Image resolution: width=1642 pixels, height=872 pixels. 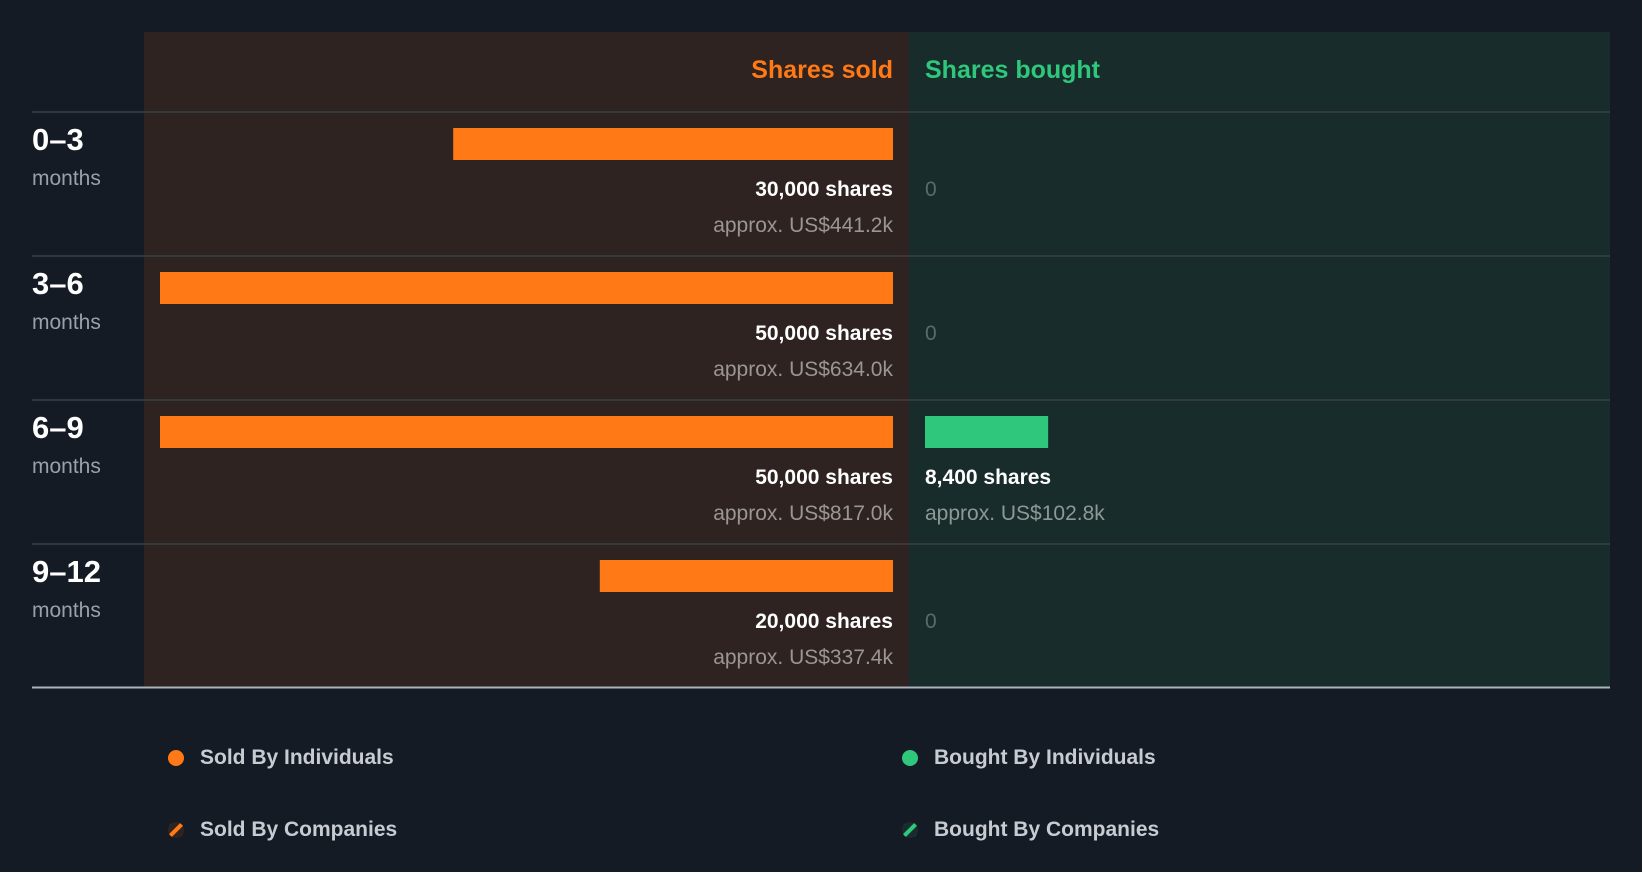 I want to click on legend-bought-companies: Bought By Companies, so click(x=1030, y=830).